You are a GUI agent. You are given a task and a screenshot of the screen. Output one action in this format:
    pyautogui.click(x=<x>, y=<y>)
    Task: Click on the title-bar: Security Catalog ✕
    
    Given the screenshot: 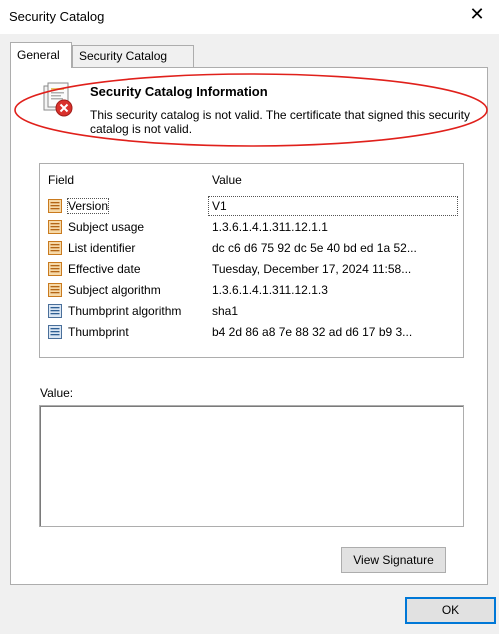 What is the action you would take?
    pyautogui.click(x=249, y=17)
    